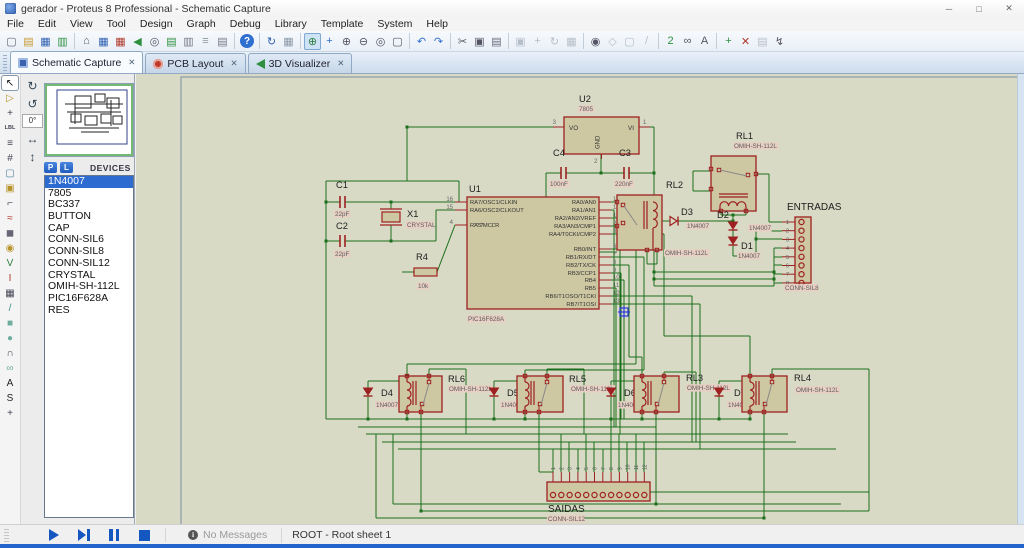 Image resolution: width=1024 pixels, height=548 pixels. What do you see at coordinates (10, 398) in the screenshot?
I see `2d-symbol-mode-icon: S` at bounding box center [10, 398].